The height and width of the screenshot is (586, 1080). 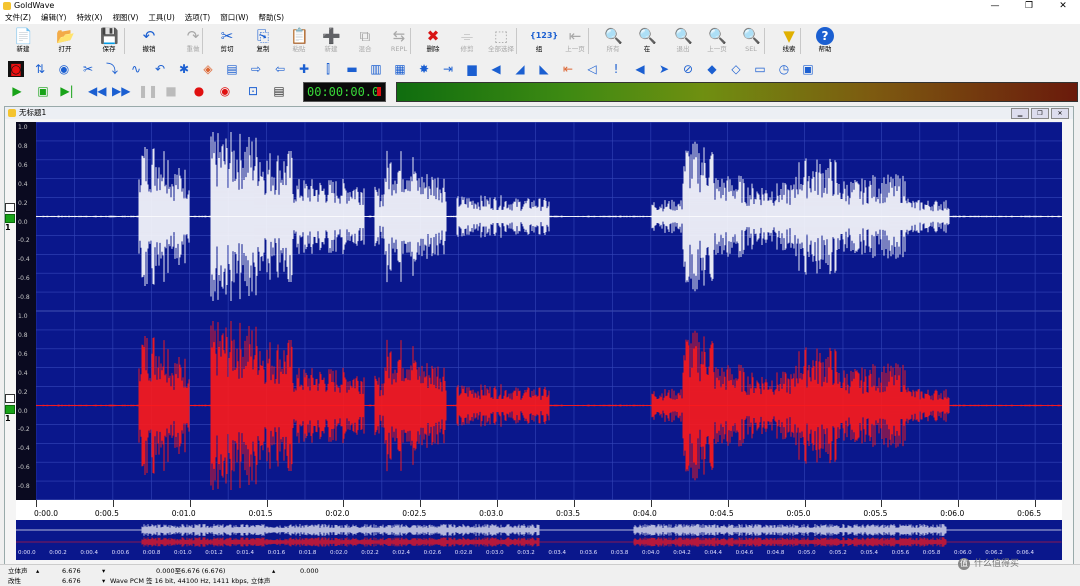 What do you see at coordinates (520, 69) in the screenshot?
I see `effect-tool-21-icon: ◢` at bounding box center [520, 69].